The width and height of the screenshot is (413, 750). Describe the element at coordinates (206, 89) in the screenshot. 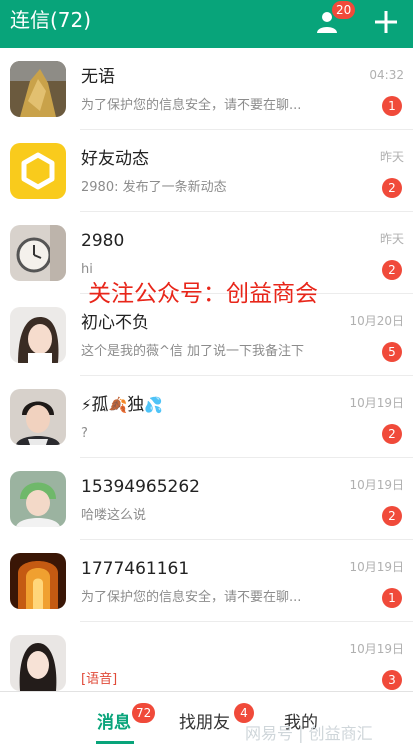

I see `conversation-row: 无语 为了保护您的信息安全，请不要在聊... 04:32 1` at that location.